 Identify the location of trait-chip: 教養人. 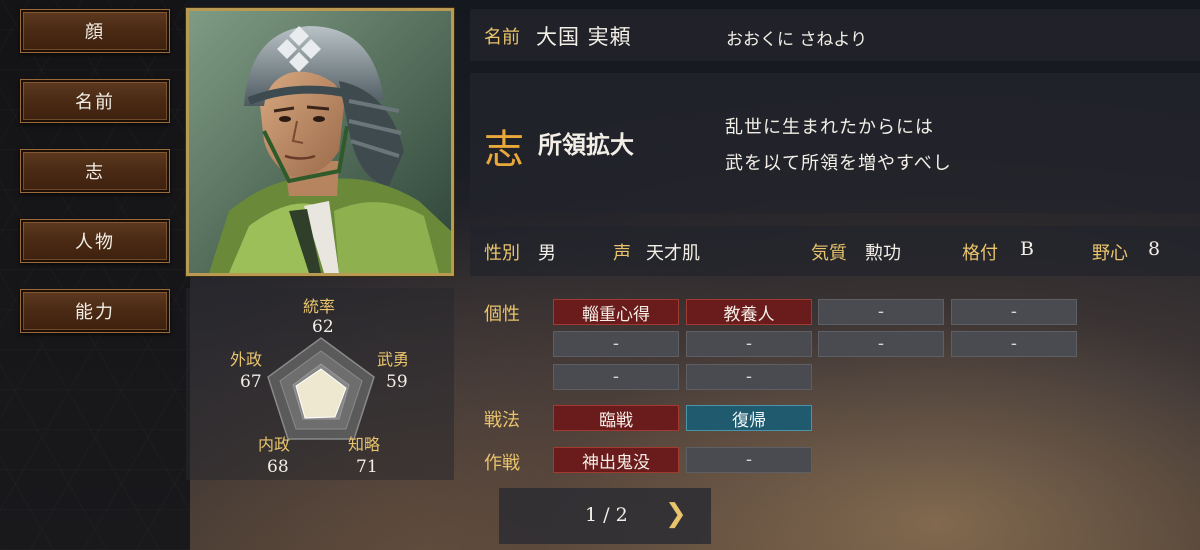
(749, 312).